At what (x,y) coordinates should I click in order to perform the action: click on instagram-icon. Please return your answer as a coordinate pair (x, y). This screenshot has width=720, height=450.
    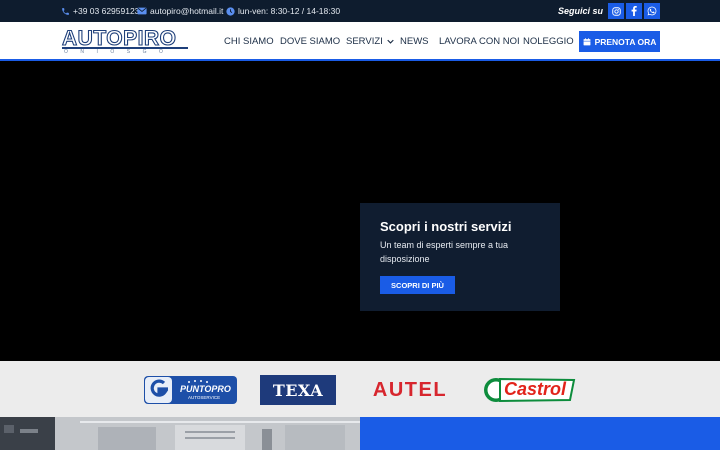
    Looking at the image, I should click on (616, 11).